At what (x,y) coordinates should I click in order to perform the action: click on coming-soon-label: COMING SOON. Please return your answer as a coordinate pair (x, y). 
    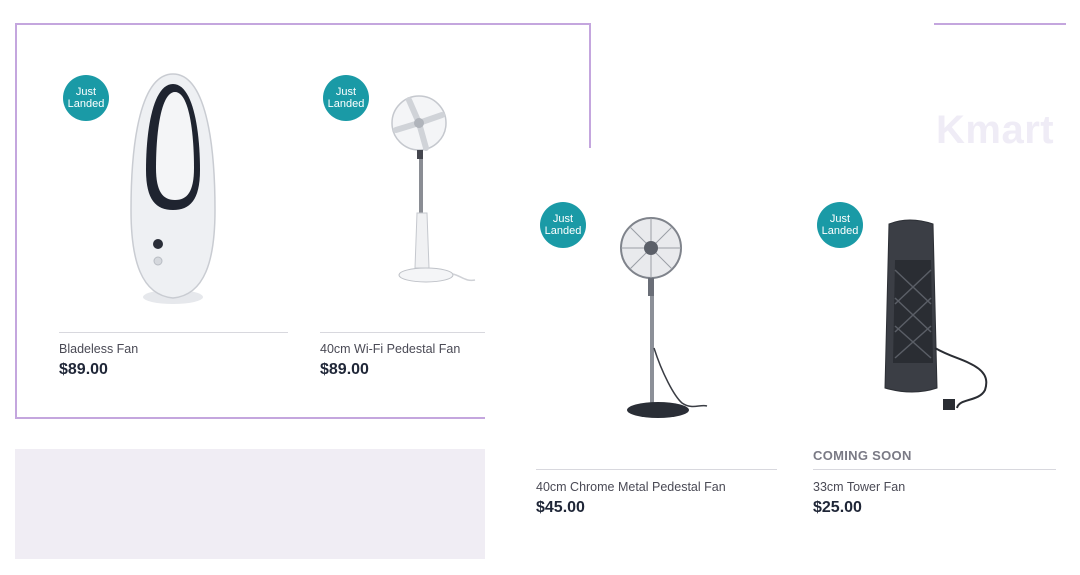
    Looking at the image, I should click on (862, 455).